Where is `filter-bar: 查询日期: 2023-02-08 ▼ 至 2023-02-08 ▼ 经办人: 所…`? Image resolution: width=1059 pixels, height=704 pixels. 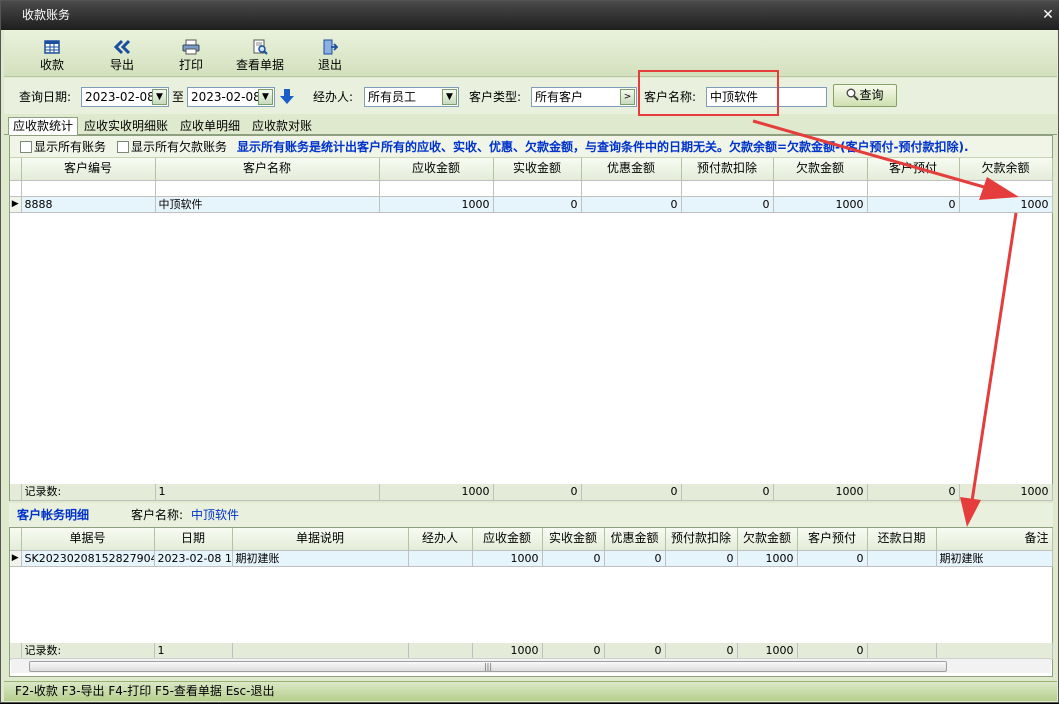
filter-bar: 查询日期: 2023-02-08 ▼ 至 2023-02-08 ▼ 经办人: 所… is located at coordinates (530, 96).